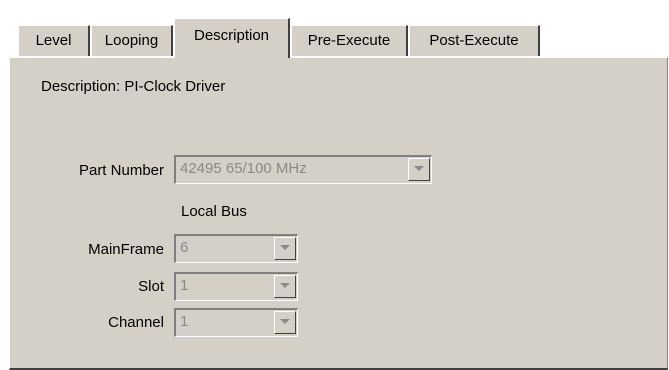  I want to click on tab-looping-label: Looping, so click(131, 40).